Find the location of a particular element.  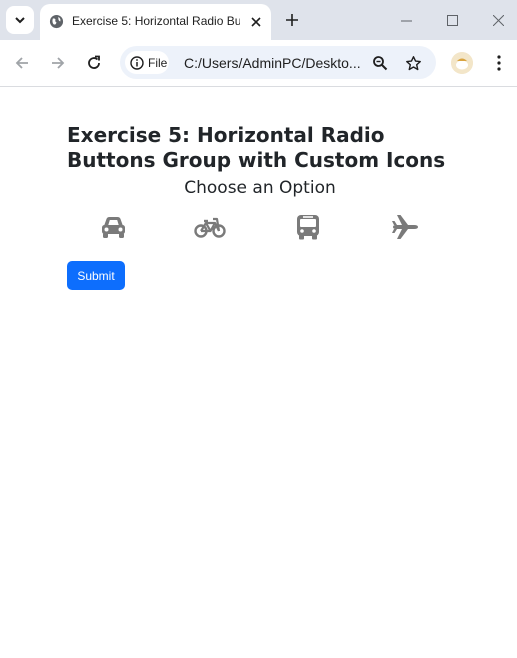

reload-icon is located at coordinates (94, 62).